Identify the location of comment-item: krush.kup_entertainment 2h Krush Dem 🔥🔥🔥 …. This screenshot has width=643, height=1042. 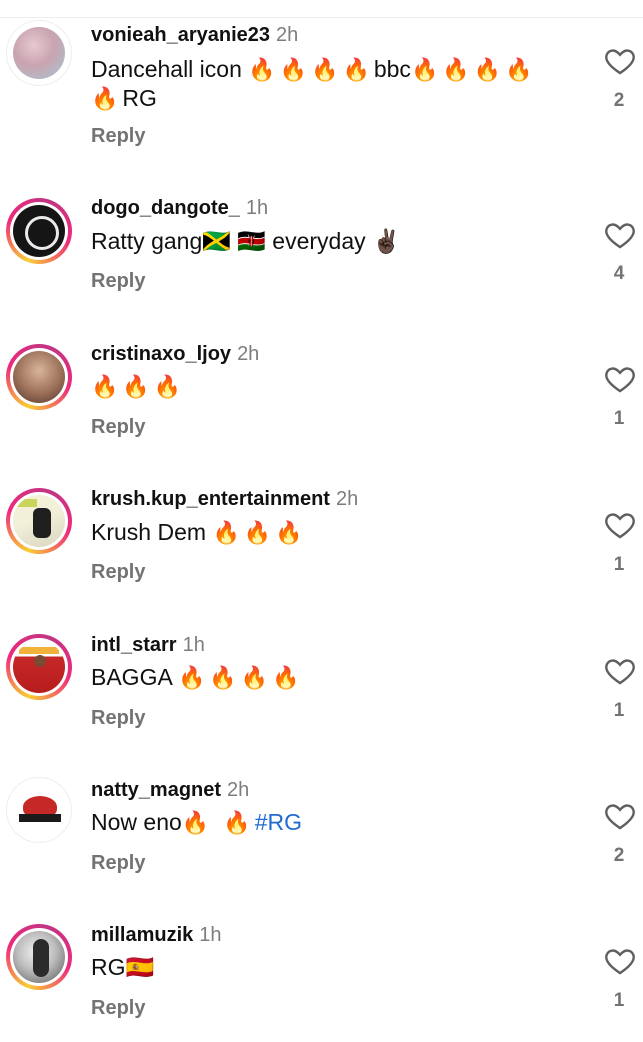
(321, 536).